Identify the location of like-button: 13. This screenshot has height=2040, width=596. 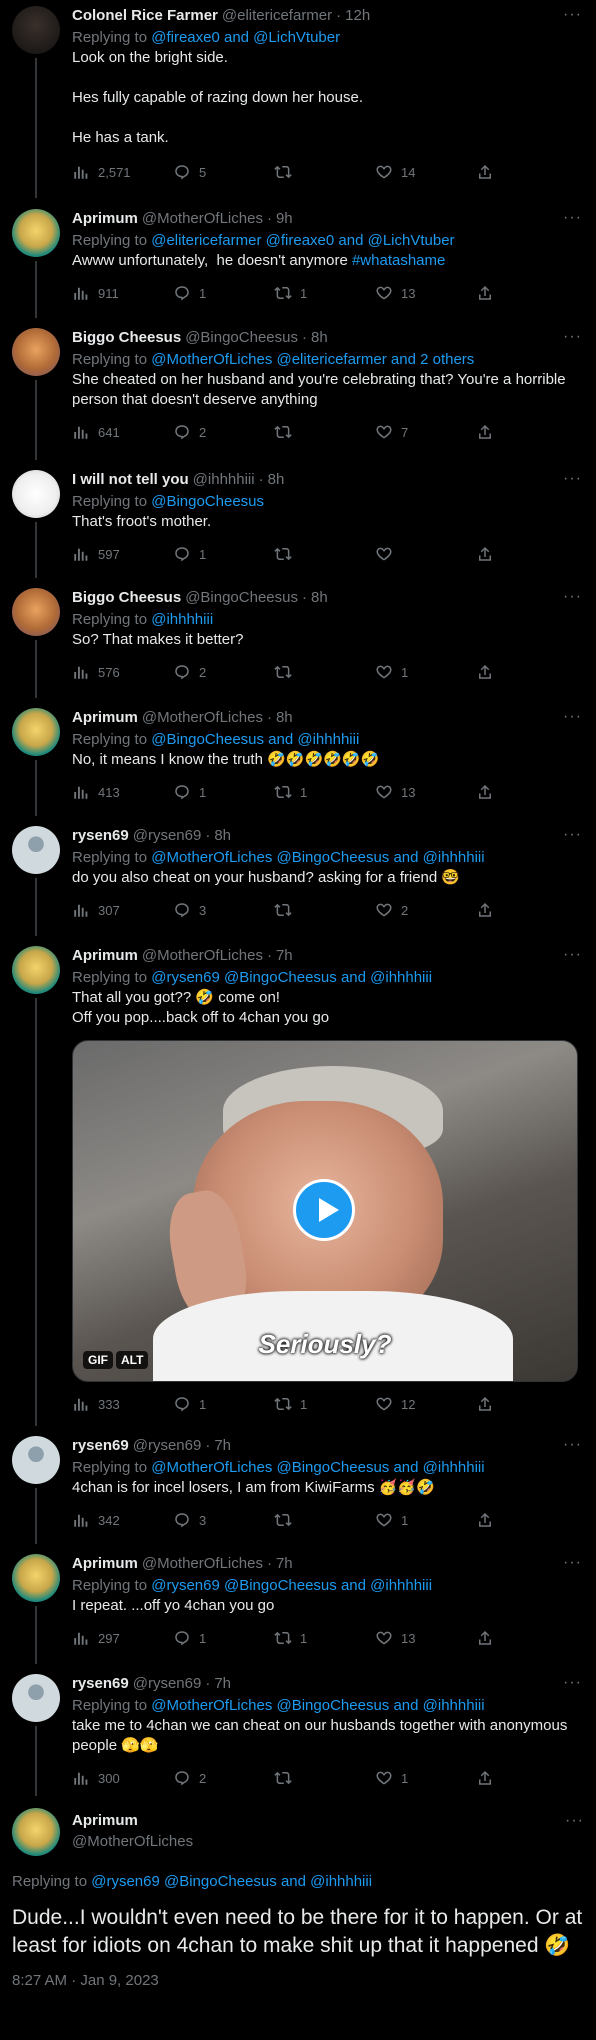
(405, 792).